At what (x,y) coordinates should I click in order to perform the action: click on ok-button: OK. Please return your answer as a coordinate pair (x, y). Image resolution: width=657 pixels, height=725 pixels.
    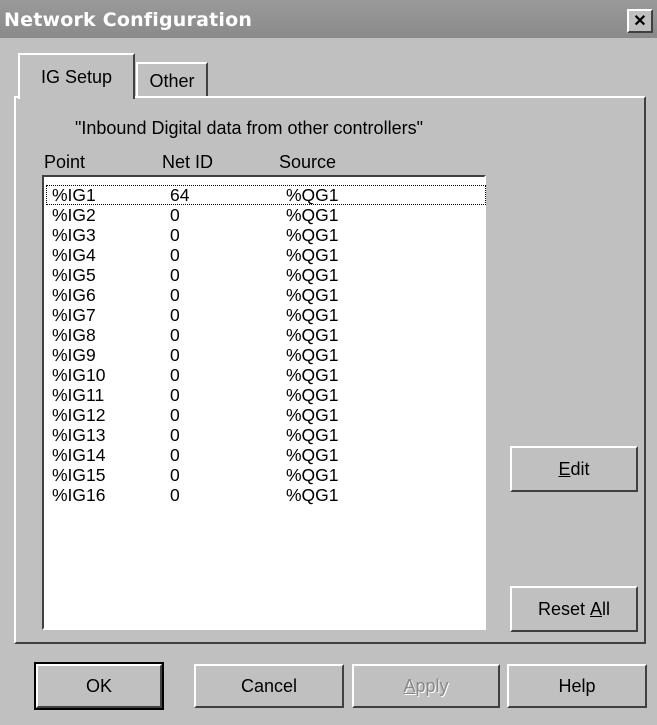
    Looking at the image, I should click on (99, 686).